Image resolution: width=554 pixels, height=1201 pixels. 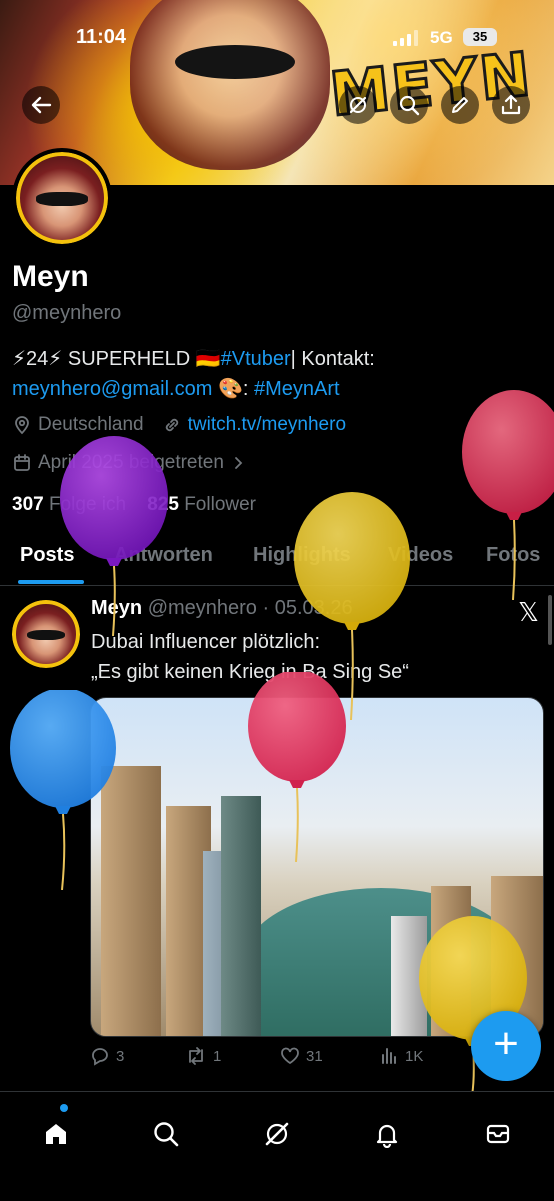 What do you see at coordinates (116, 359) in the screenshot?
I see `bio-text-1: ⚡24⚡ SUPERHELD 🇩🇪` at bounding box center [116, 359].